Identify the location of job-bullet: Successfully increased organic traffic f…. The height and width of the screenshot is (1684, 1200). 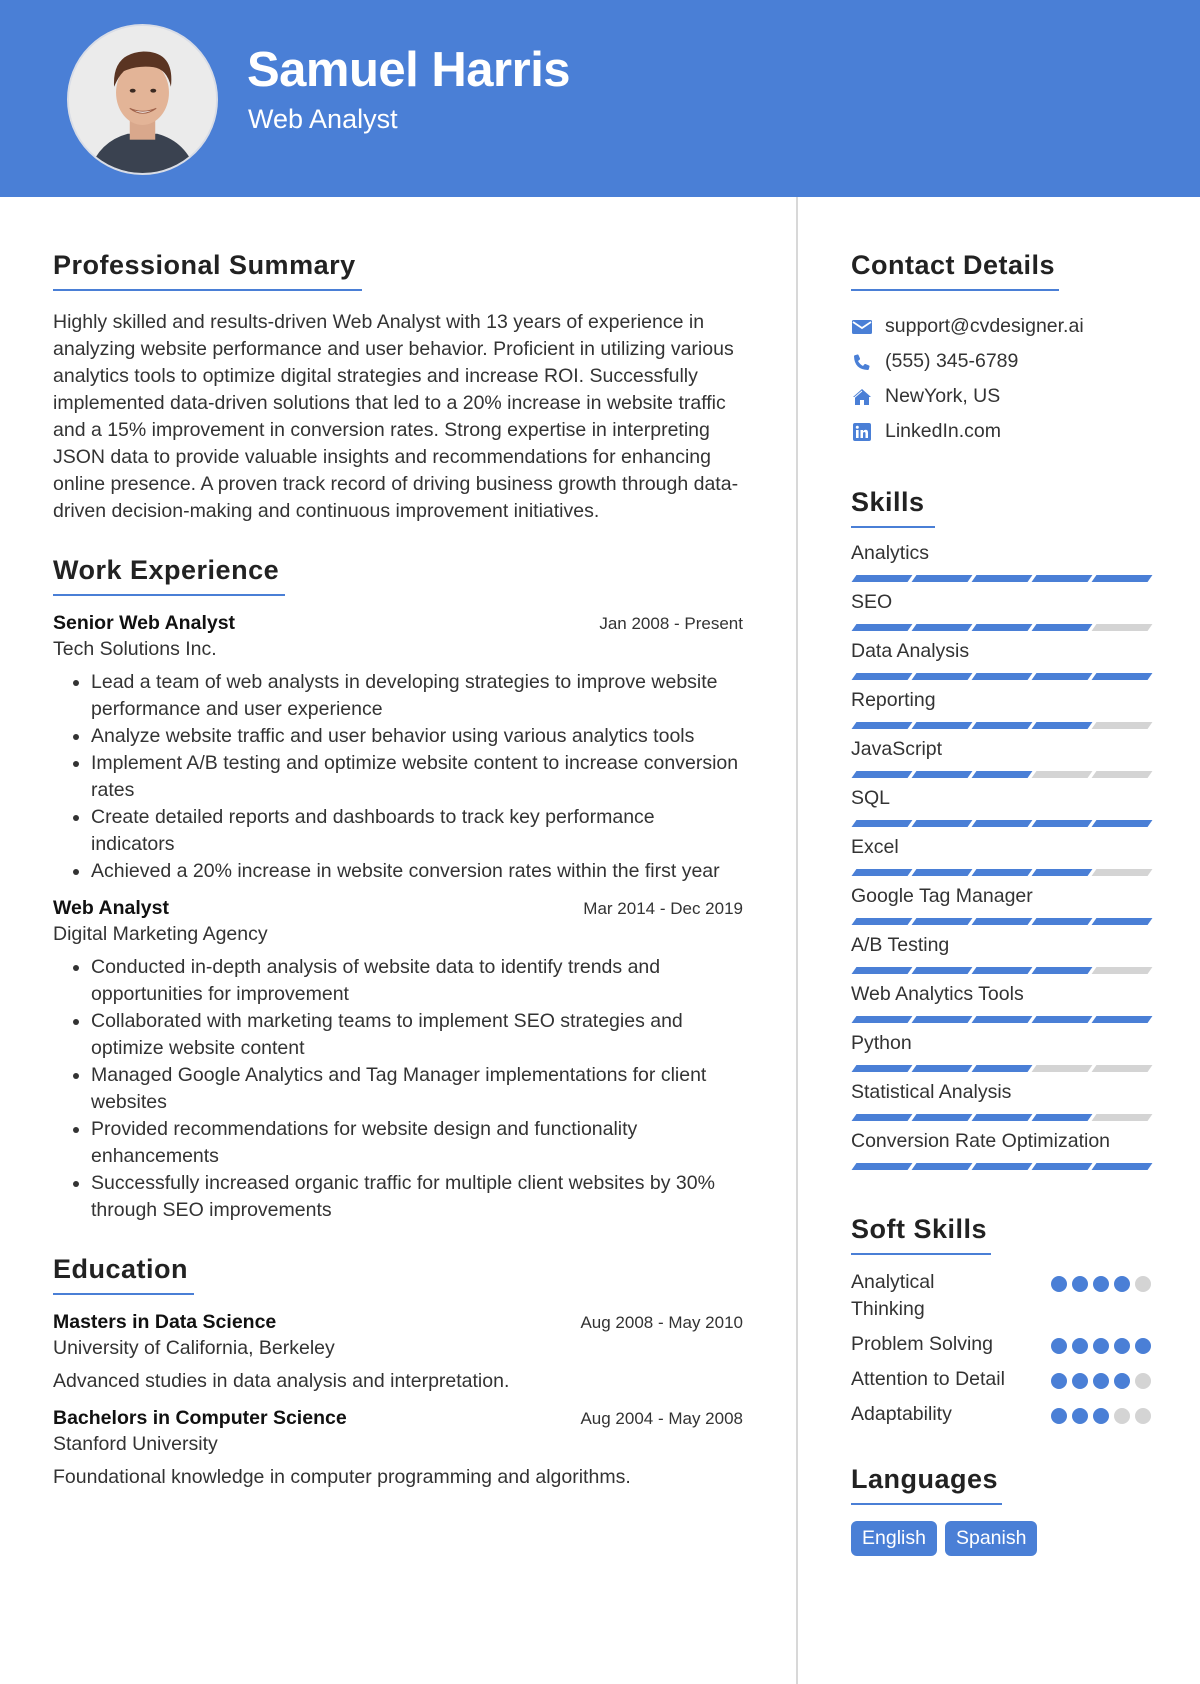
(417, 1197).